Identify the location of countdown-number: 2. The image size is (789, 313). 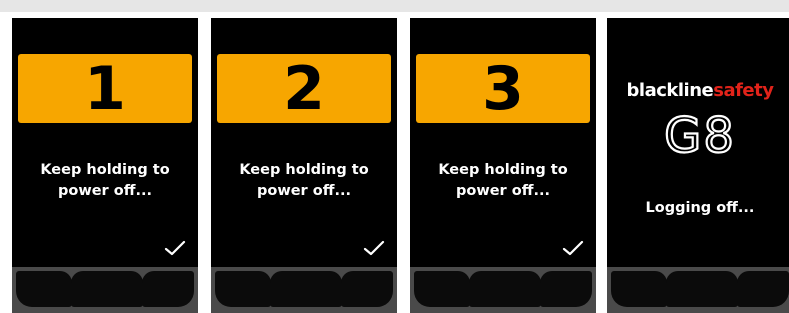
(304, 88).